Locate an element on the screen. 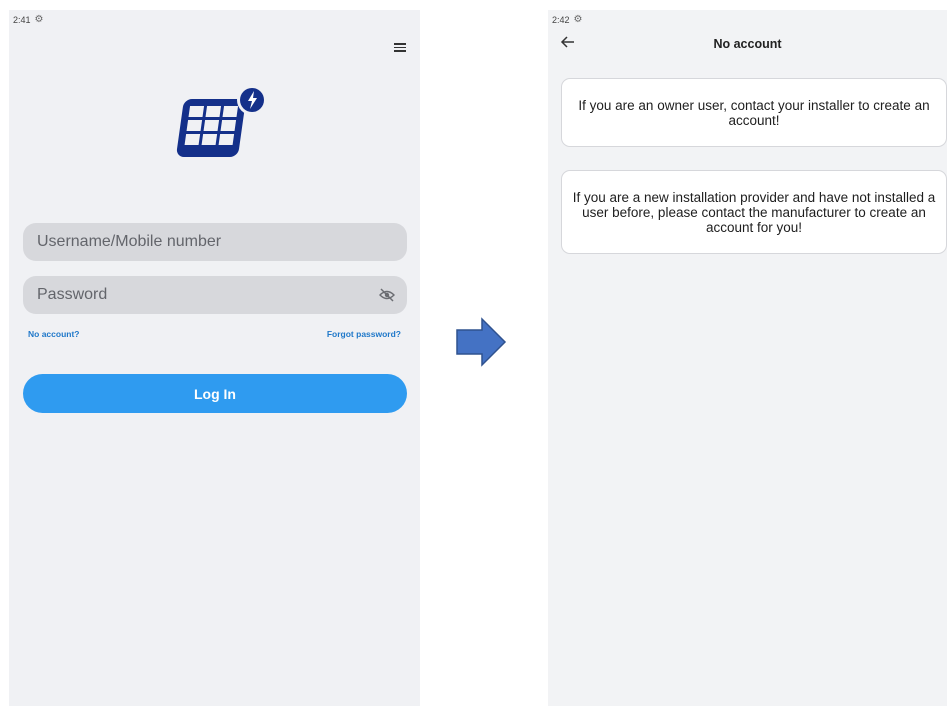  username-input: Username/Mobile number is located at coordinates (215, 242).